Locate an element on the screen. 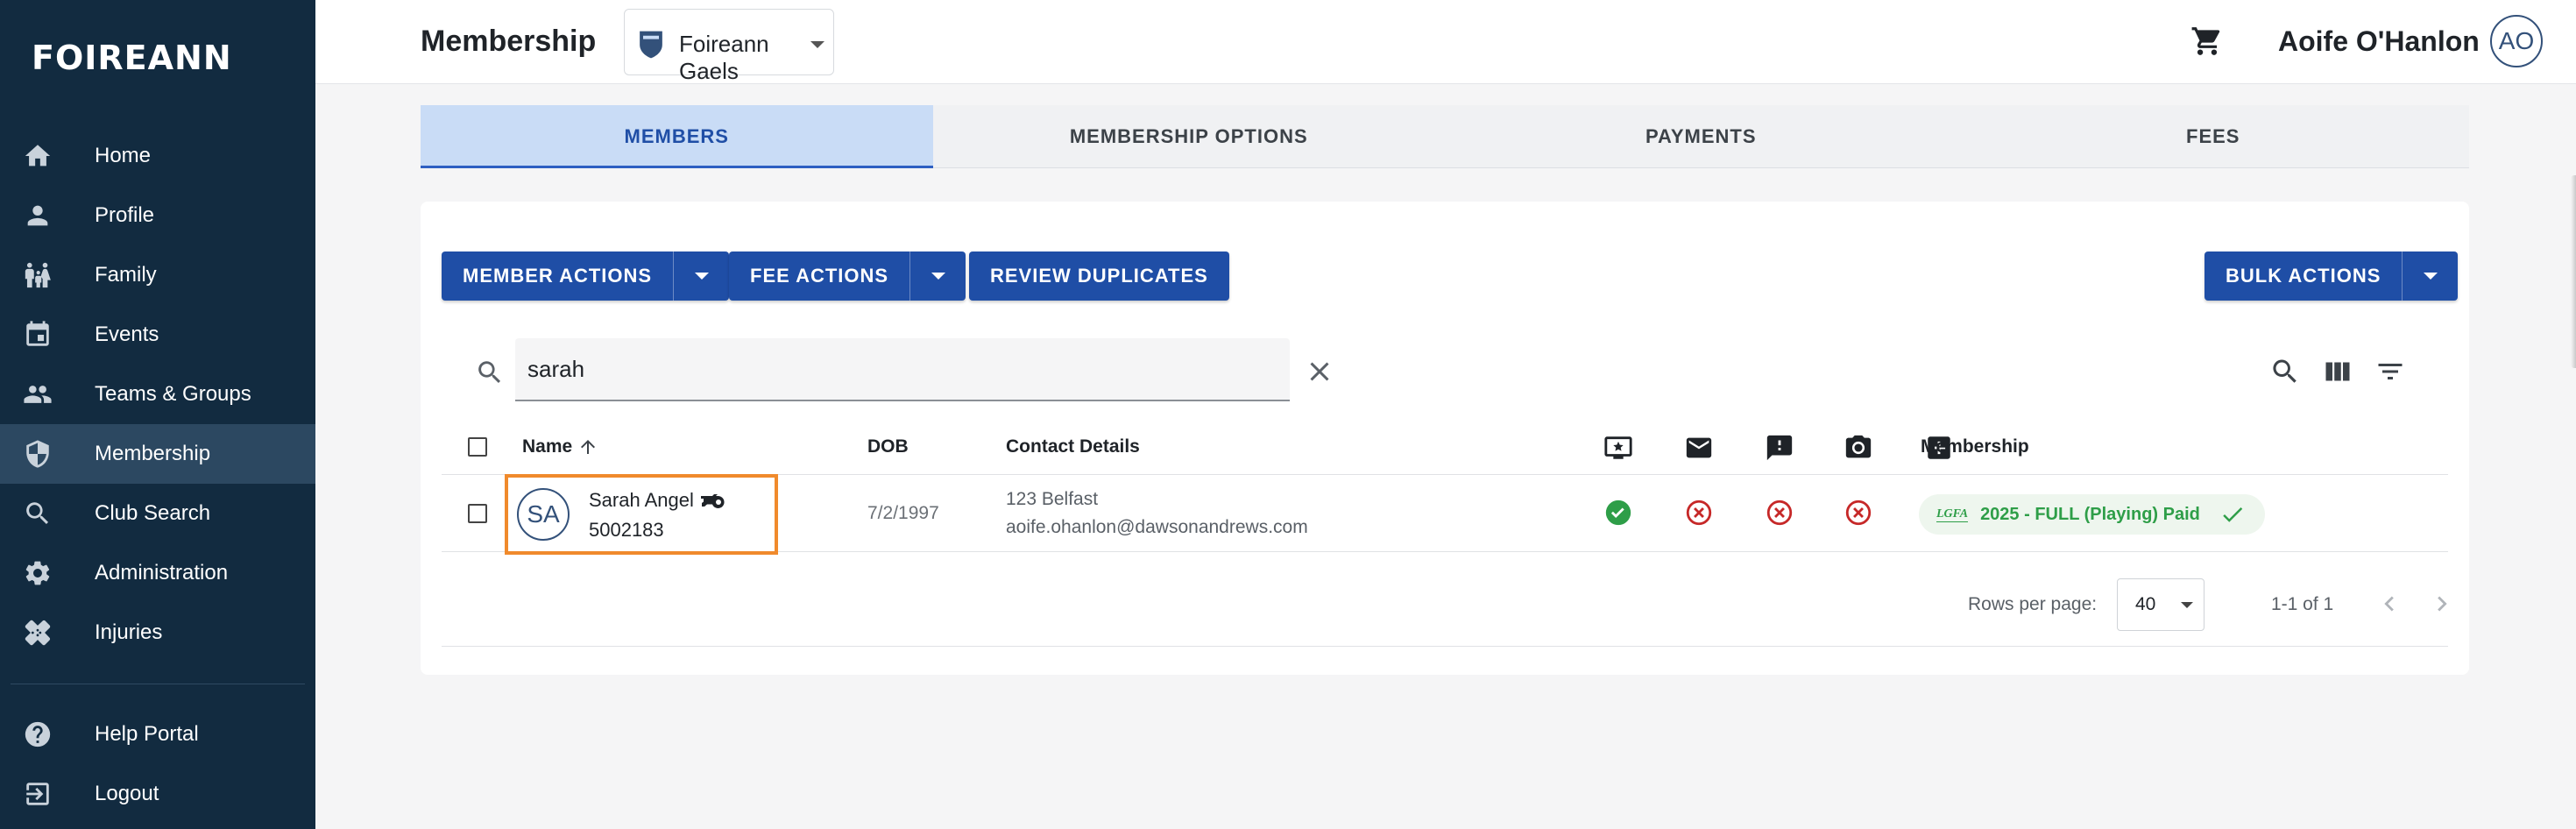 The width and height of the screenshot is (2576, 829). sidebar-item-help-portal: Help Portal is located at coordinates (157, 734).